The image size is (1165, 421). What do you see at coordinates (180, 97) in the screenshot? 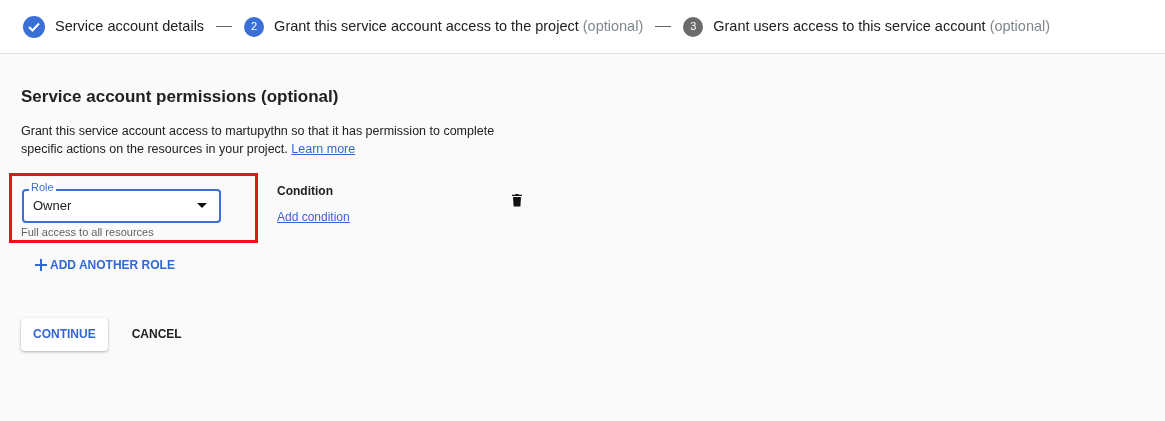
I see `section-title: Service account permissions (optional)` at bounding box center [180, 97].